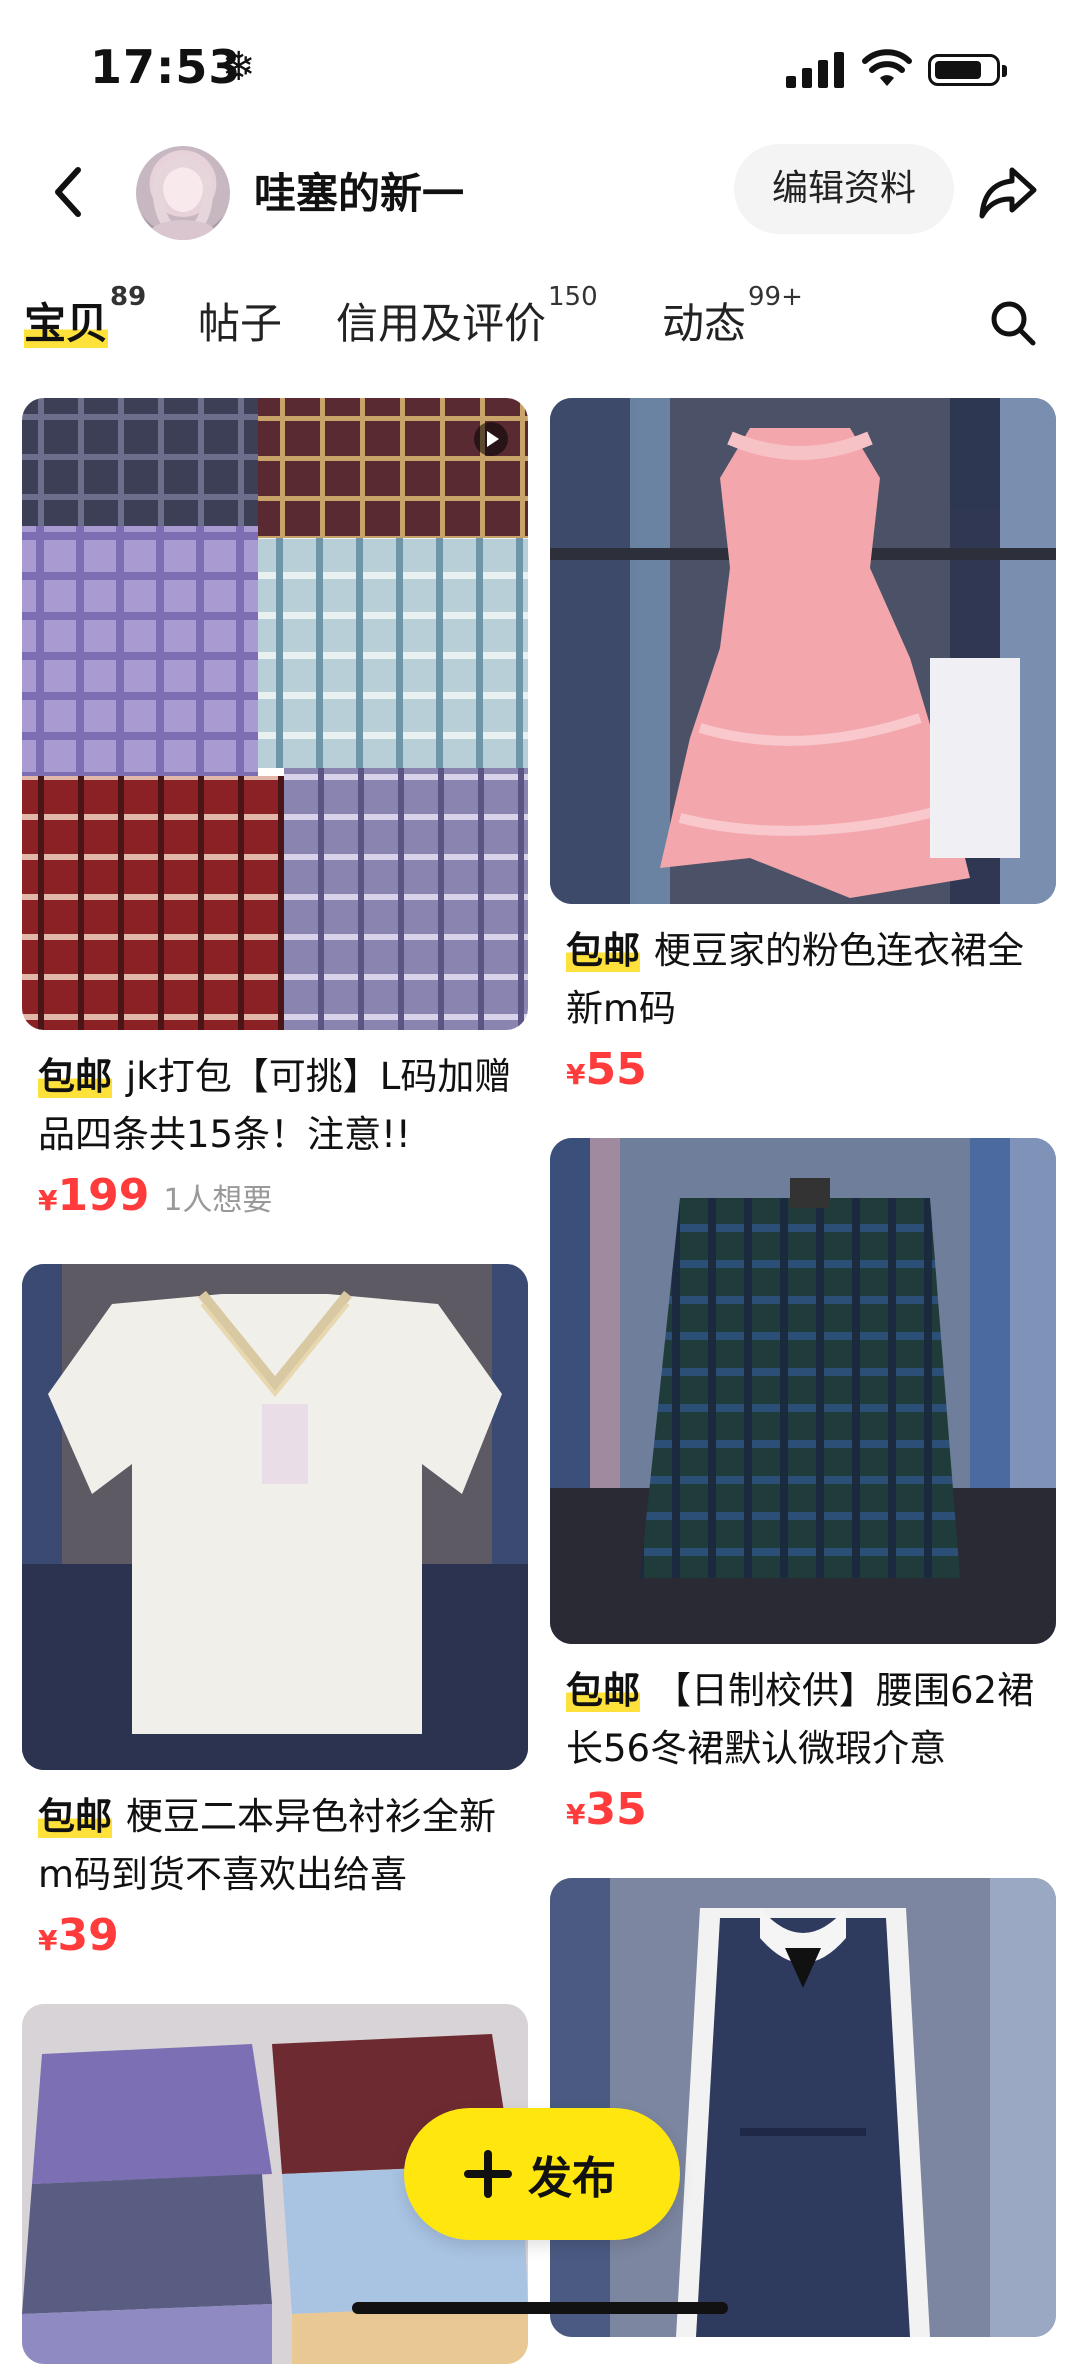 The width and height of the screenshot is (1080, 2364). Describe the element at coordinates (491, 439) in the screenshot. I see `video-play-icon` at that location.